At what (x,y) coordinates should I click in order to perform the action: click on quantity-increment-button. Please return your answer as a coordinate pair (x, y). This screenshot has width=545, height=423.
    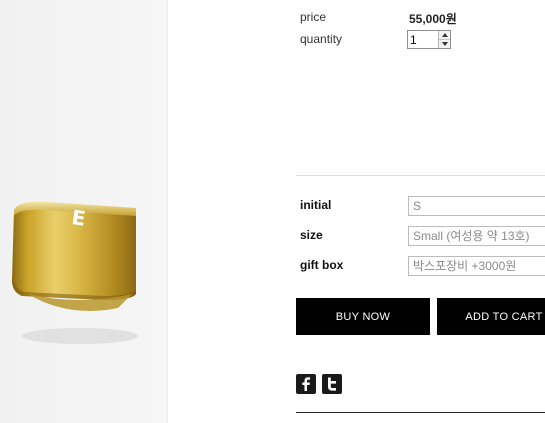
    Looking at the image, I should click on (444, 35).